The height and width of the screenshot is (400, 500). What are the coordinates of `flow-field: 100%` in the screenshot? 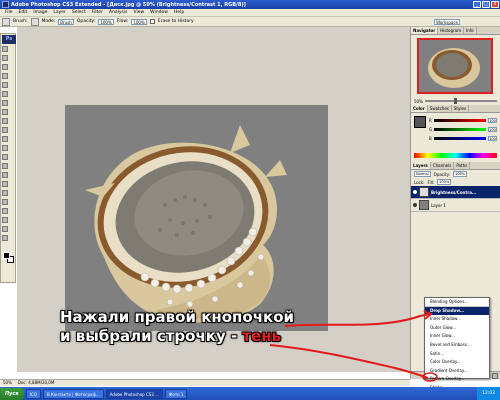 It's located at (139, 21).